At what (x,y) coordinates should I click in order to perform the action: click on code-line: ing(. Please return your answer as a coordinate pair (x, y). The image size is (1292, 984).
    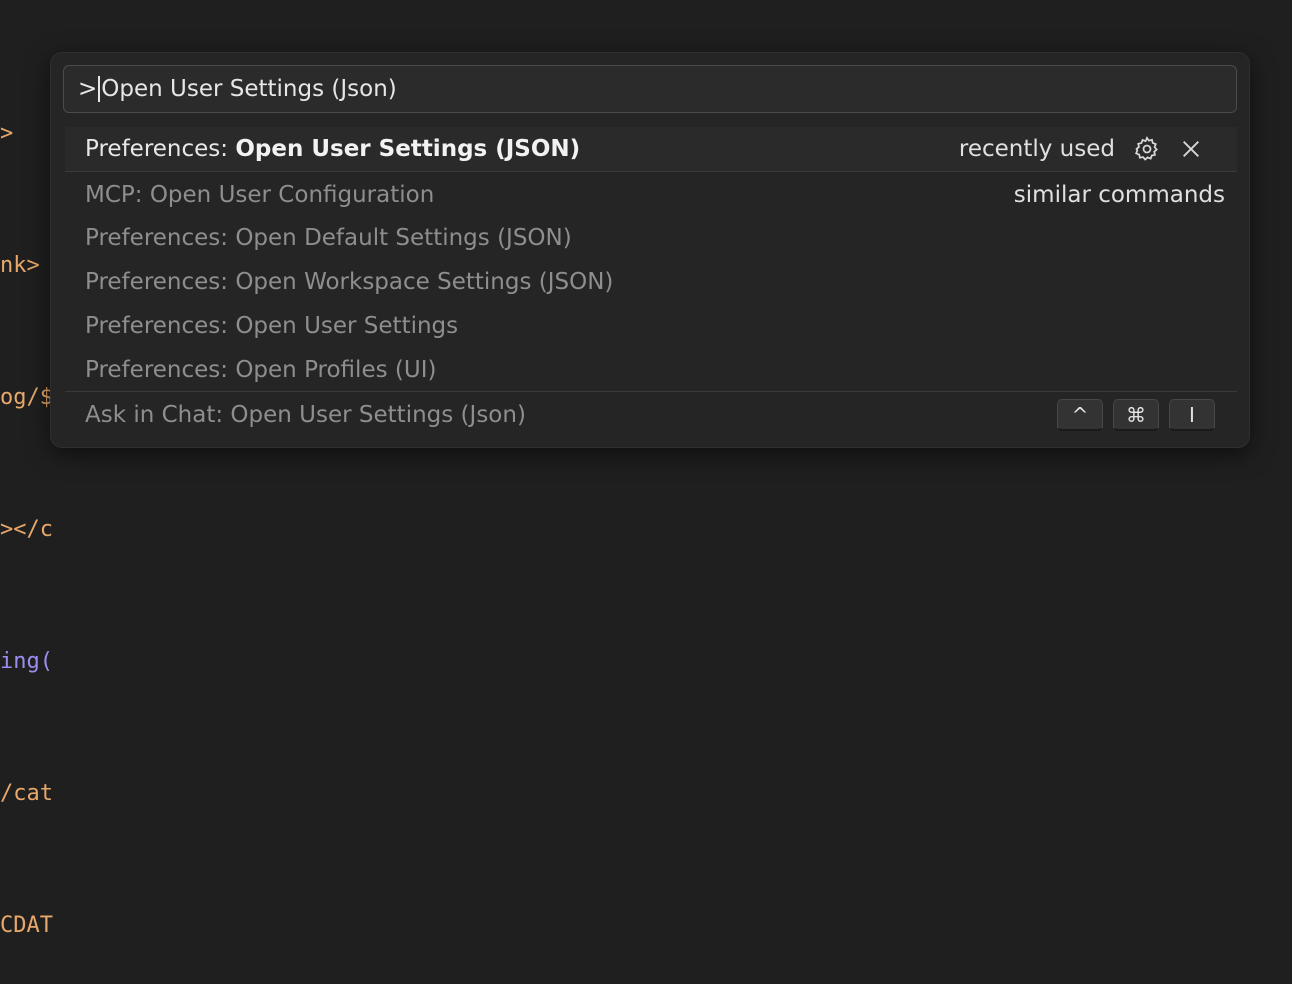
    Looking at the image, I should click on (26, 661).